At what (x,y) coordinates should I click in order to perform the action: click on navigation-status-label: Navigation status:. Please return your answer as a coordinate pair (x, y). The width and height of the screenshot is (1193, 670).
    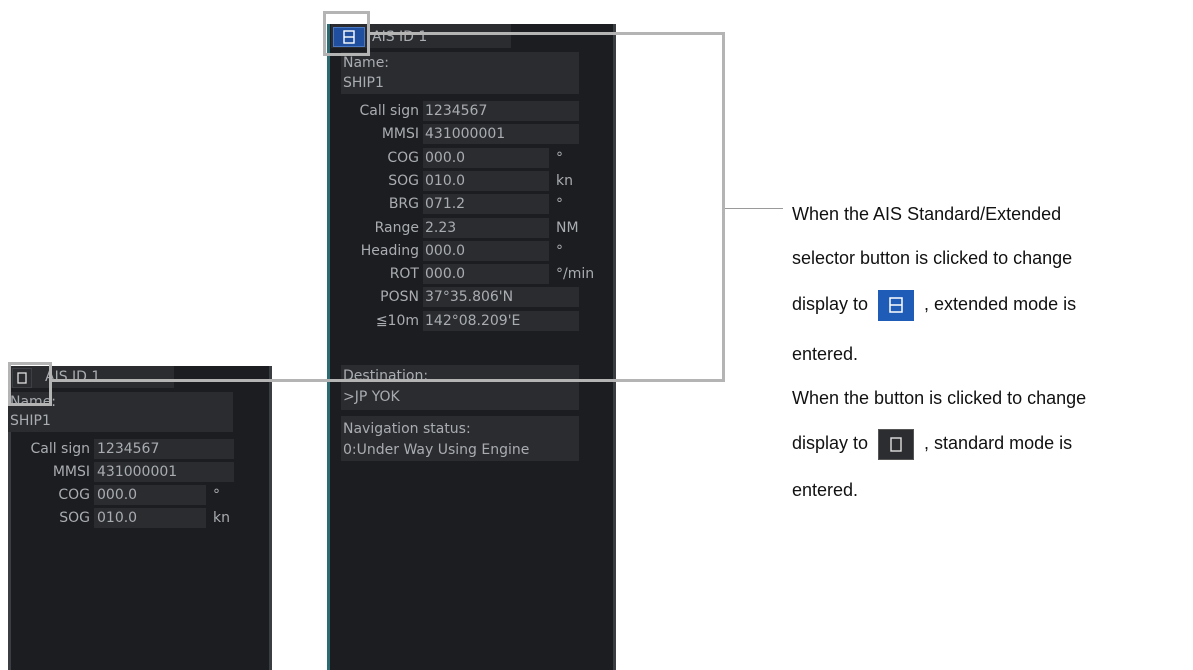
    Looking at the image, I should click on (407, 429).